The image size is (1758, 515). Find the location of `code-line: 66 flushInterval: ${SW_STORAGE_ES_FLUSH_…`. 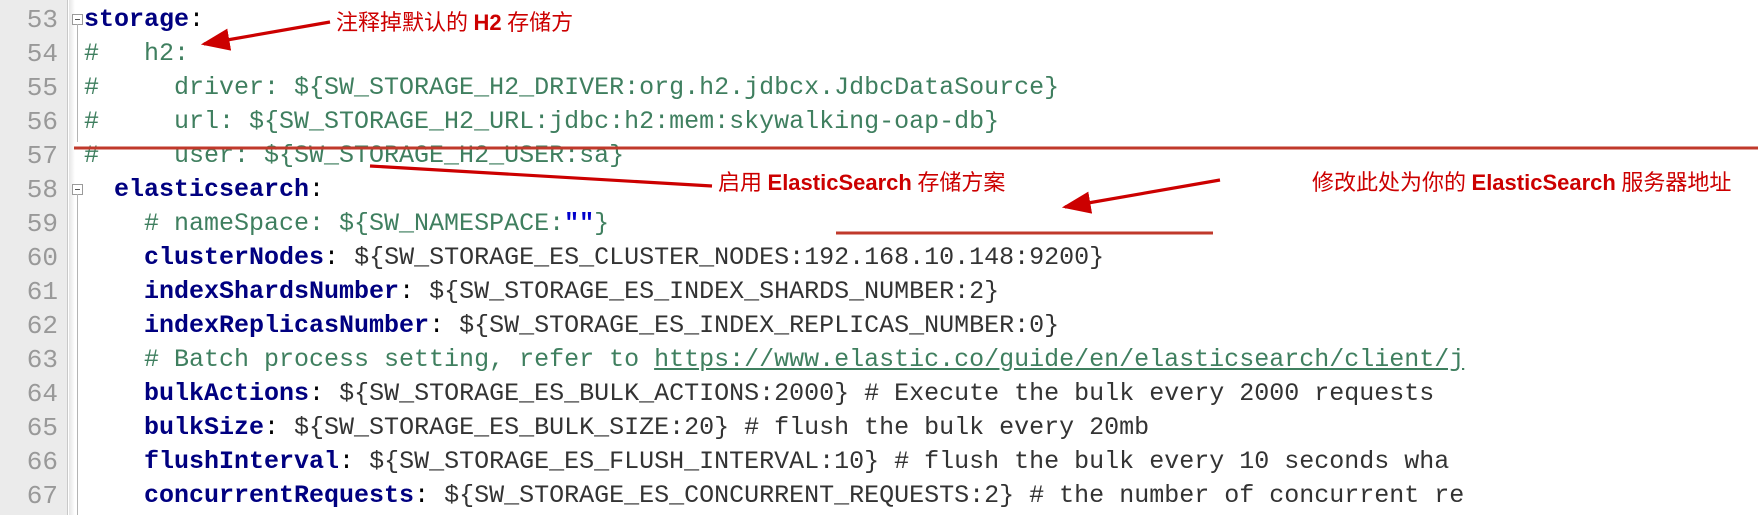

code-line: 66 flushInterval: ${SW_STORAGE_ES_FLUSH_… is located at coordinates (879, 462).